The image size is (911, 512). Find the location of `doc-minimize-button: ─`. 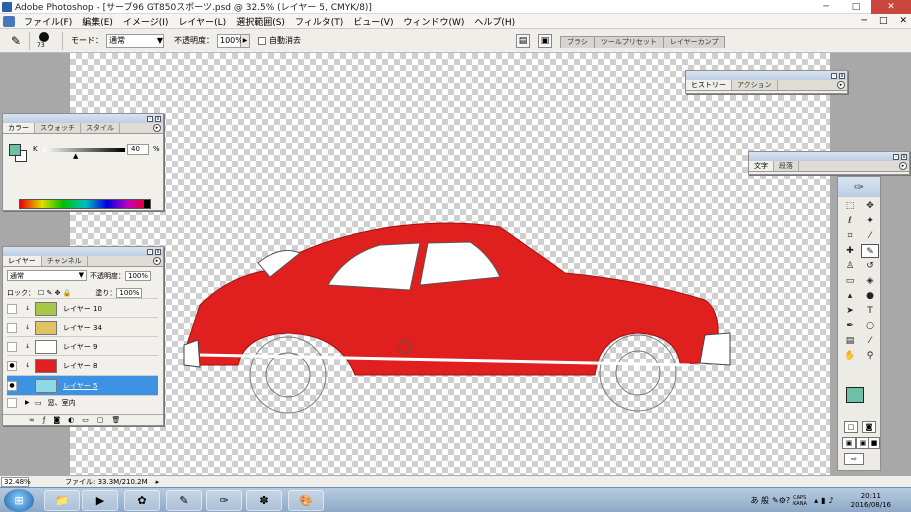

doc-minimize-button: ─ is located at coordinates (864, 21).